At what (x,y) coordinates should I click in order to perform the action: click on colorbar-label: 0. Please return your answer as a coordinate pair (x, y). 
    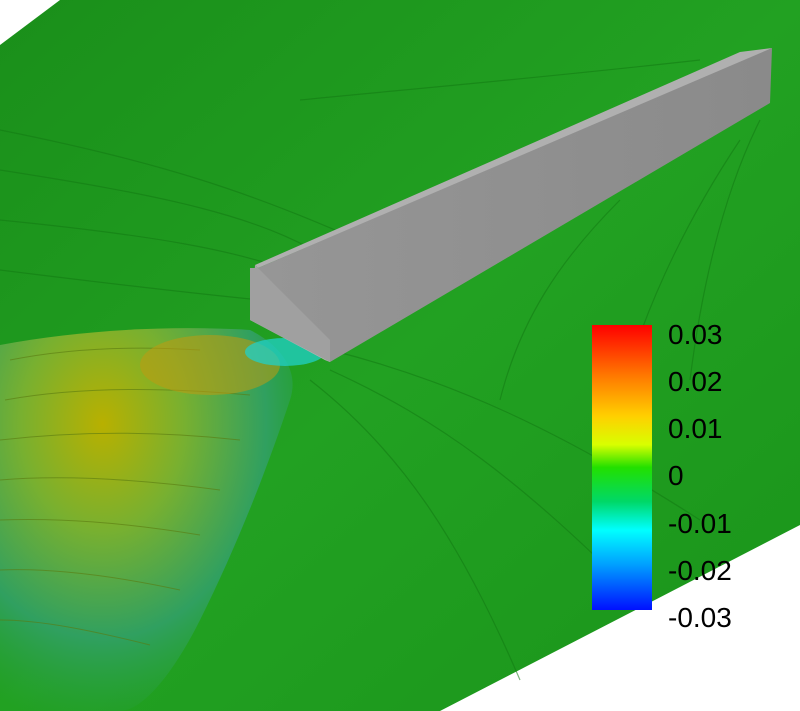
    Looking at the image, I should click on (676, 475).